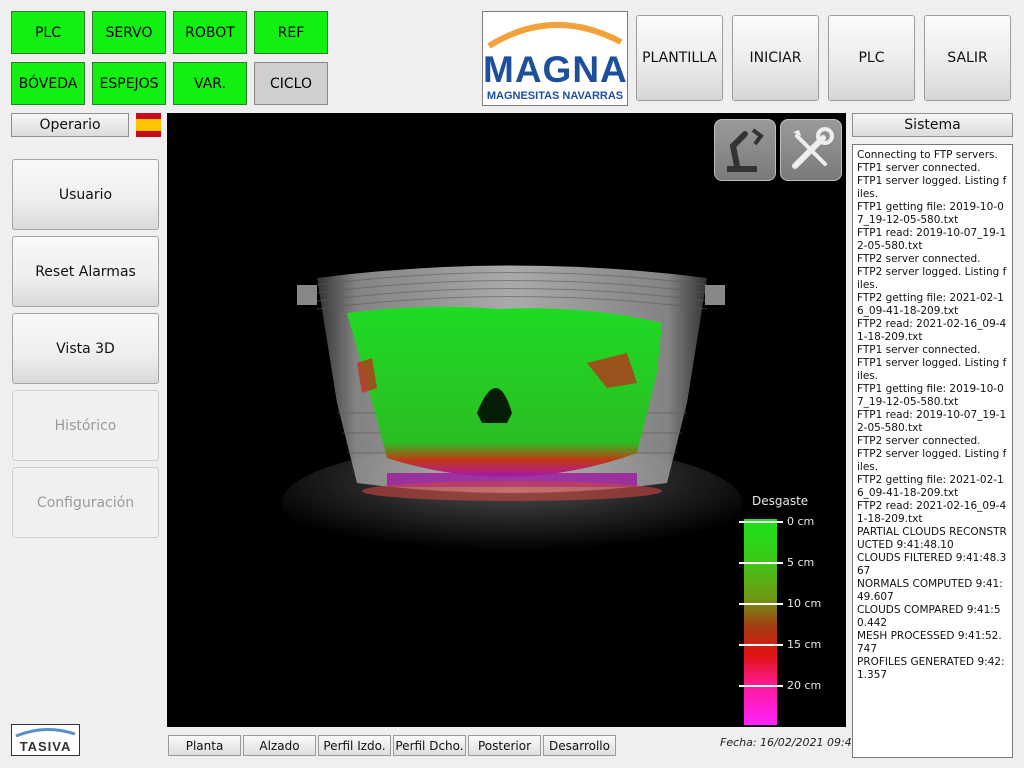 This screenshot has height=768, width=1024. What do you see at coordinates (780, 501) in the screenshot?
I see `legend-title: Desgaste` at bounding box center [780, 501].